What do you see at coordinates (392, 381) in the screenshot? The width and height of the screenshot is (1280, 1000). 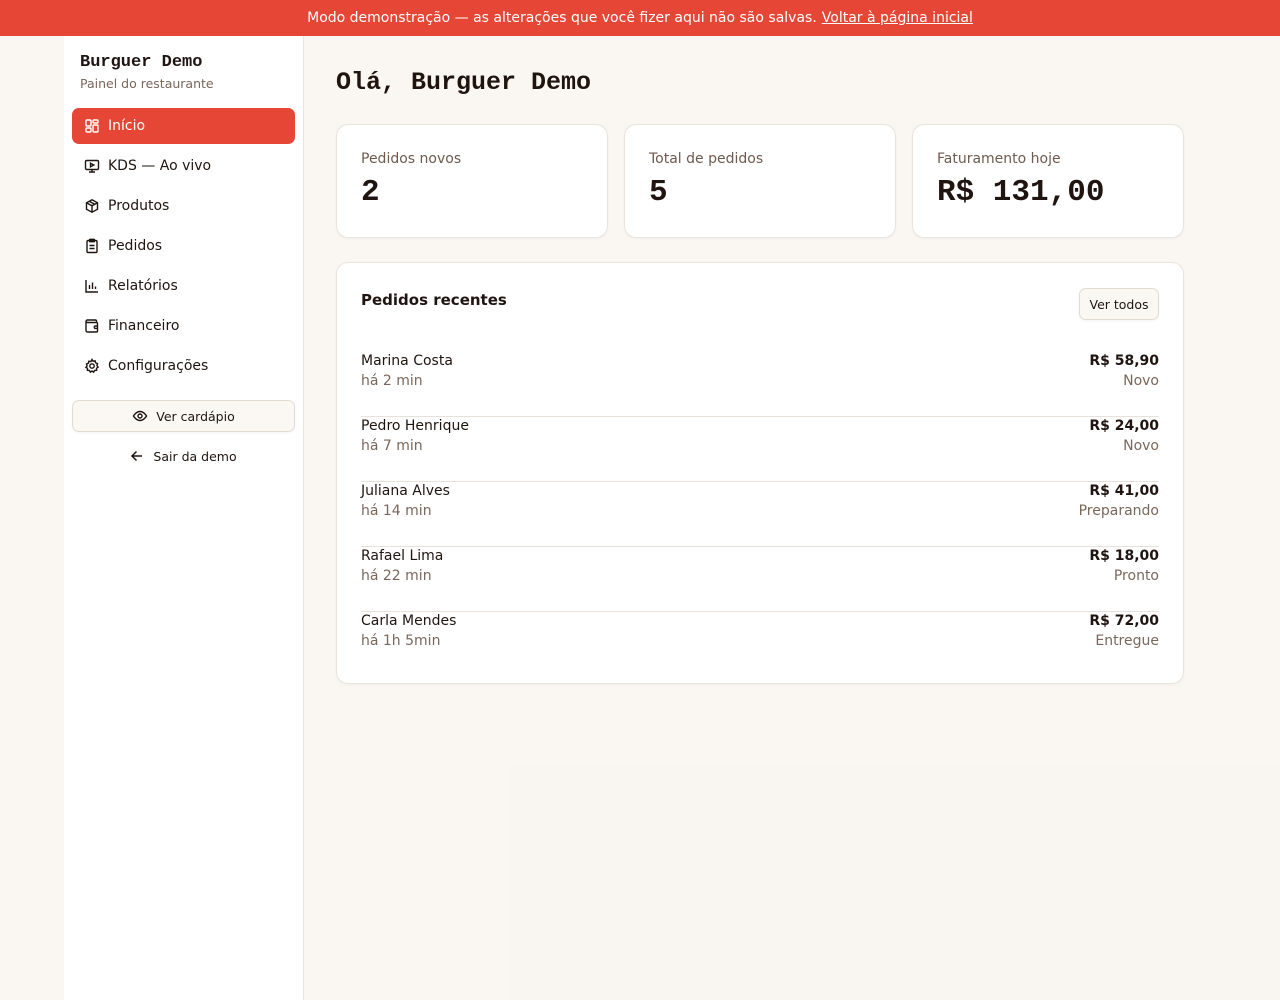 I see `order-time: há 2 min` at bounding box center [392, 381].